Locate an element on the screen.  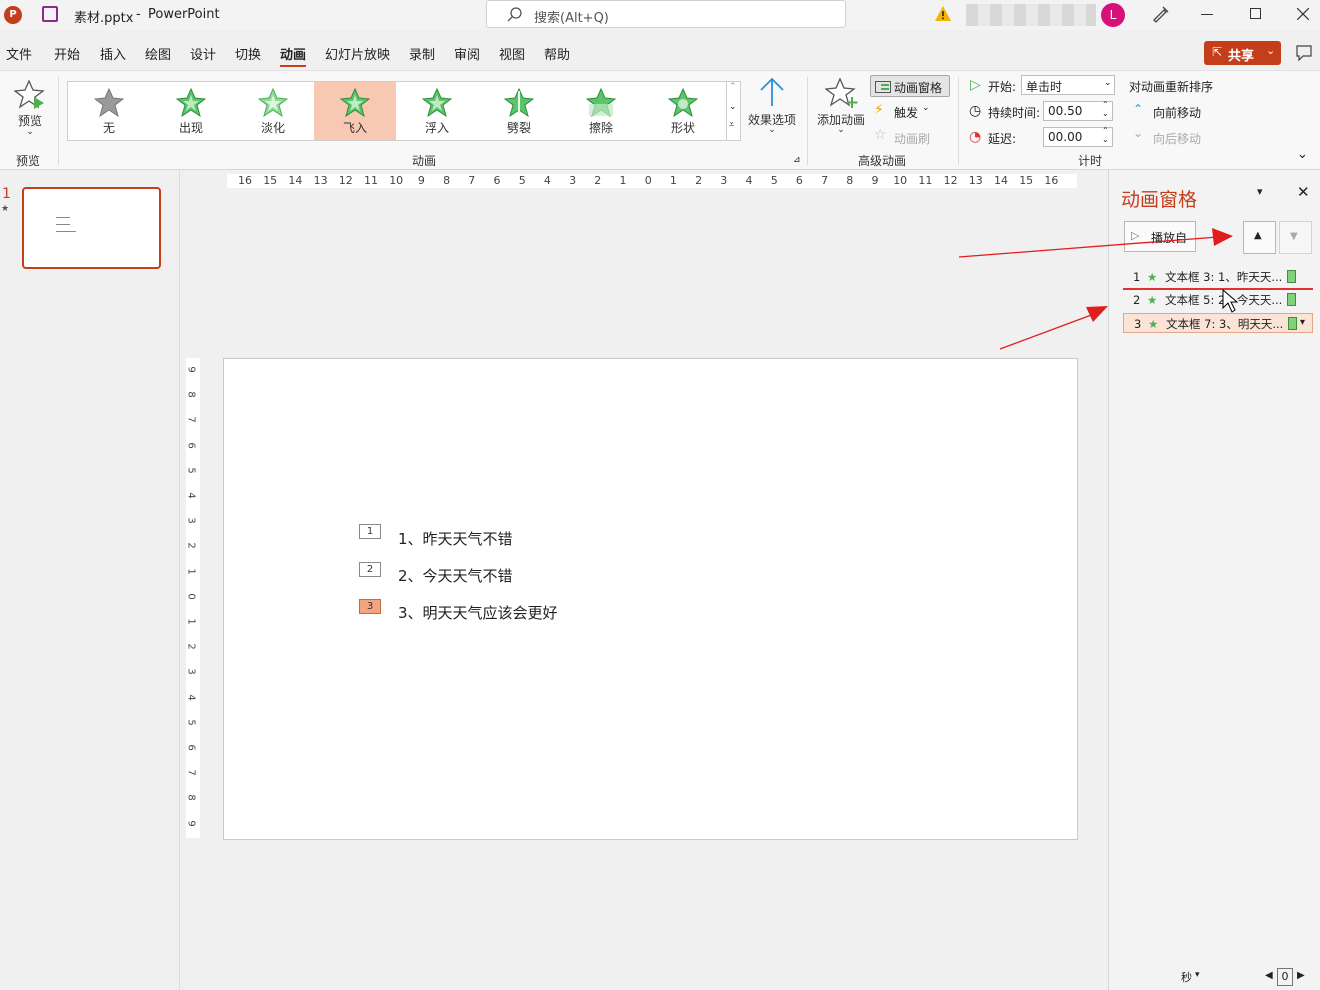
duration-input: 00.50 ⌃ ⌄ is located at coordinates (1078, 110).